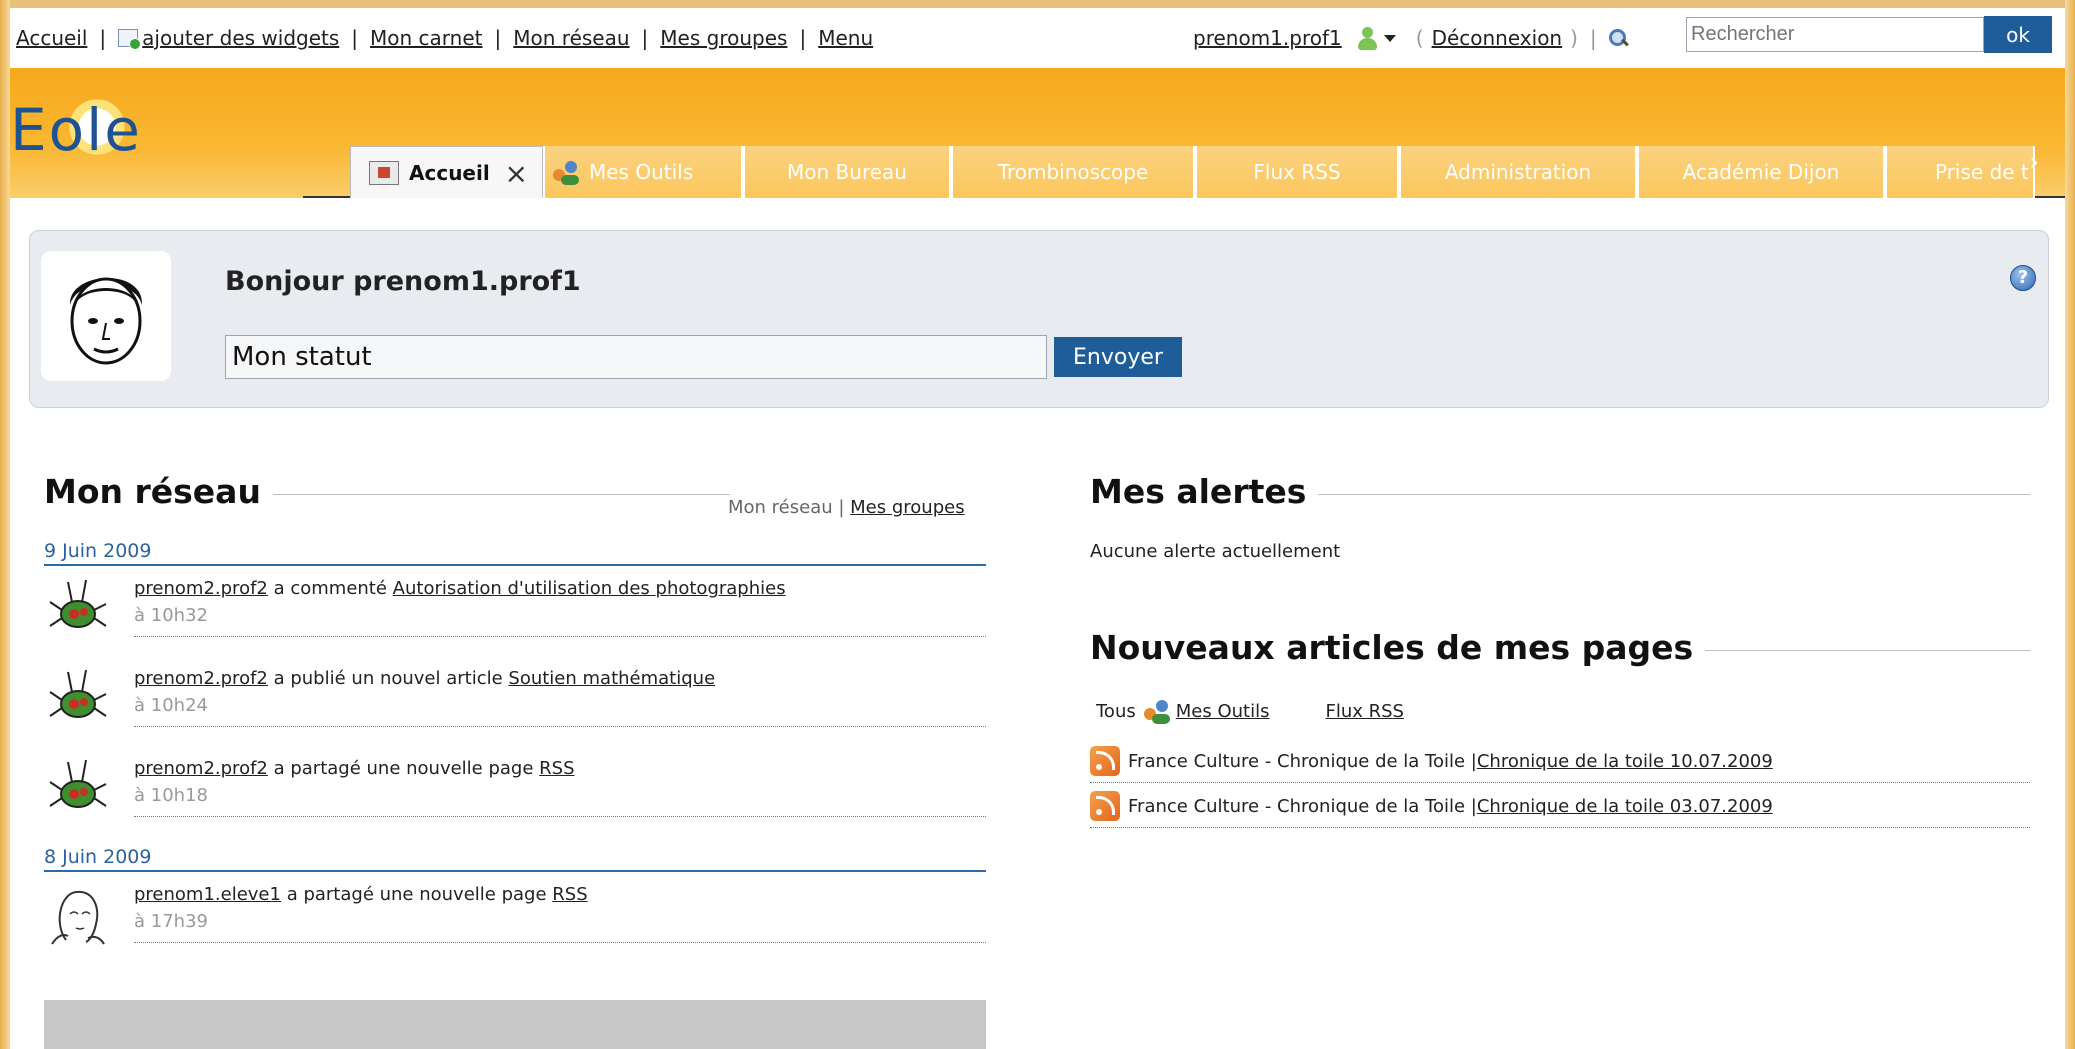 Image resolution: width=2075 pixels, height=1049 pixels. I want to click on nav-accueil-link: Accueil, so click(51, 38).